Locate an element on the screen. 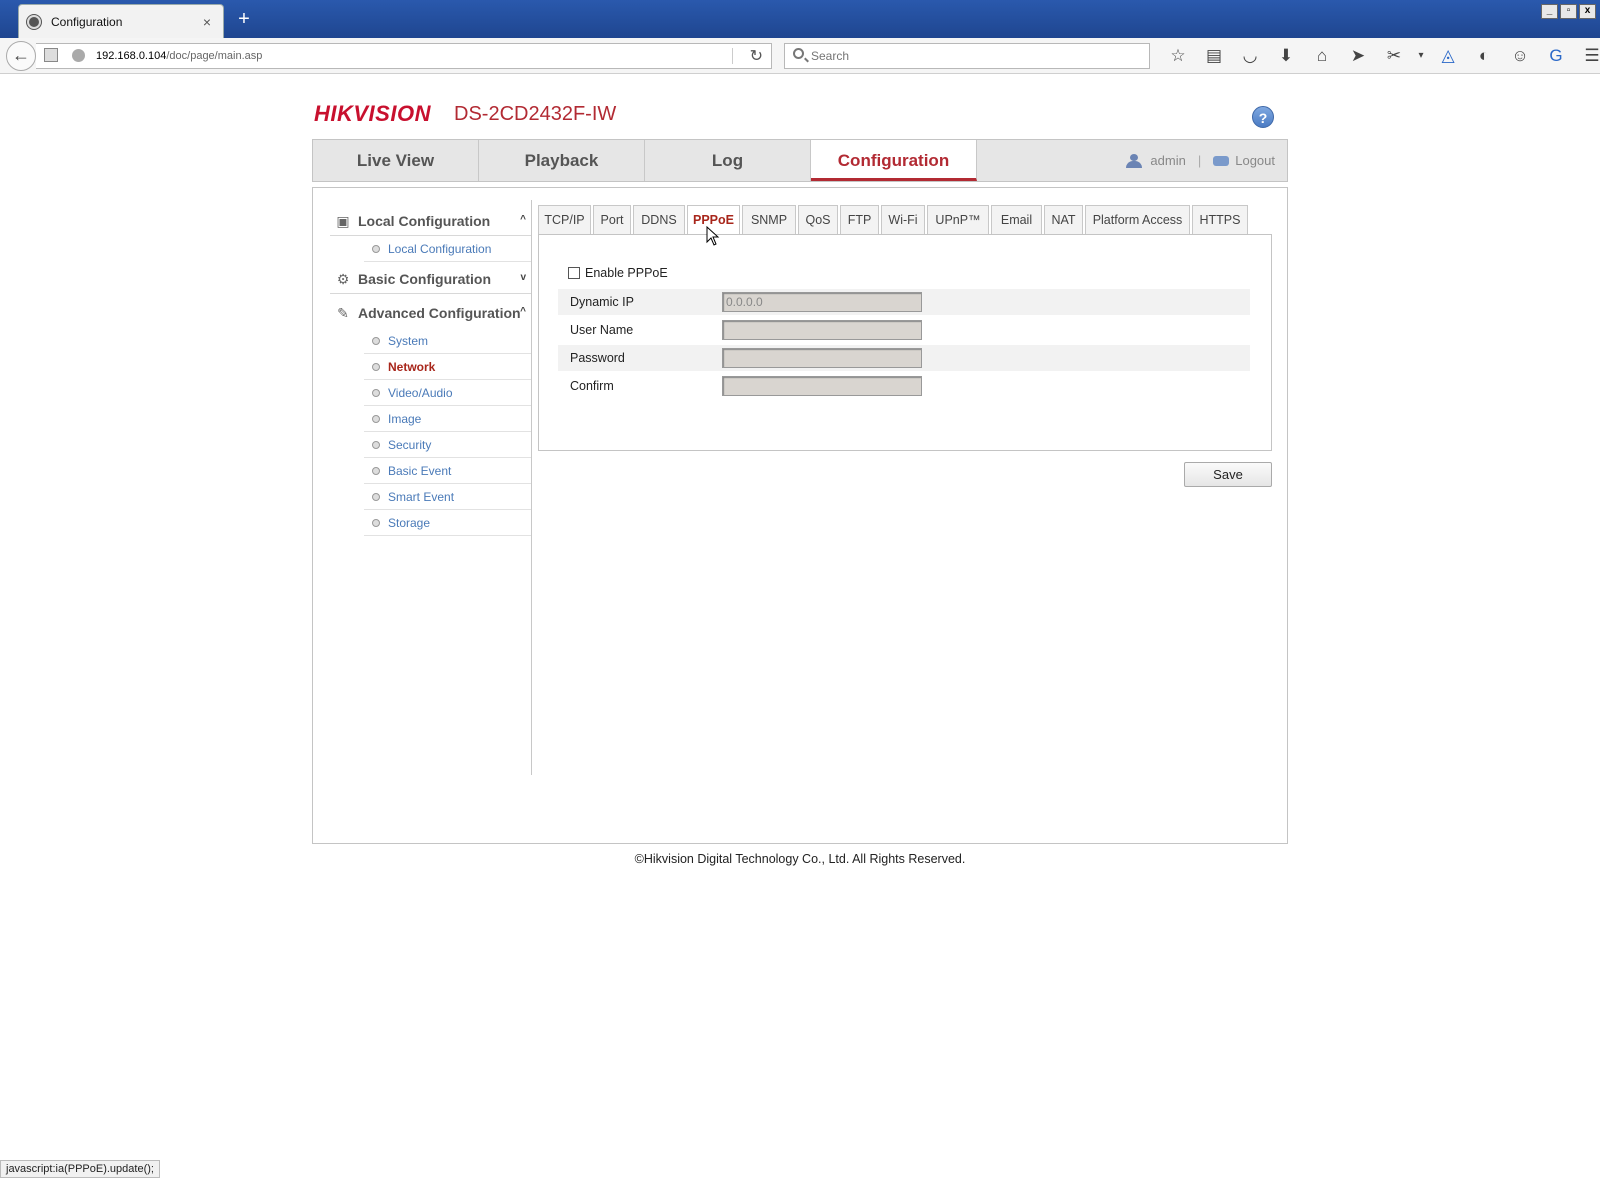 Image resolution: width=1600 pixels, height=1178 pixels. reload-icon: ↻ is located at coordinates (756, 56).